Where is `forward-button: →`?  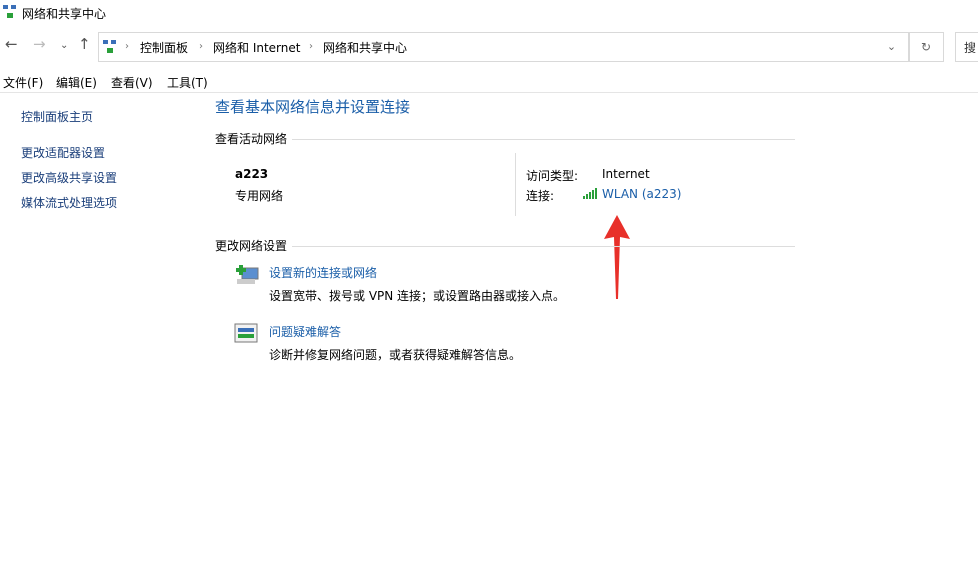 forward-button: → is located at coordinates (39, 48).